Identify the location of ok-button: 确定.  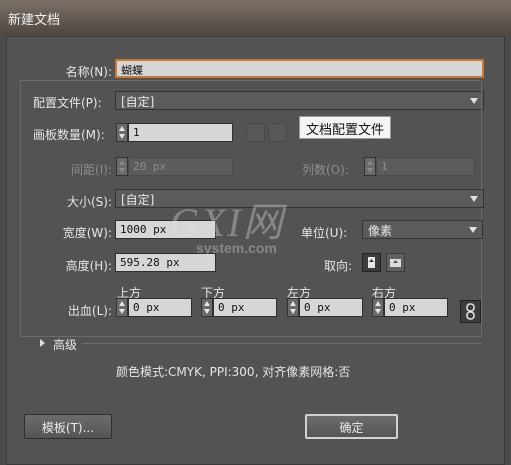
(351, 426).